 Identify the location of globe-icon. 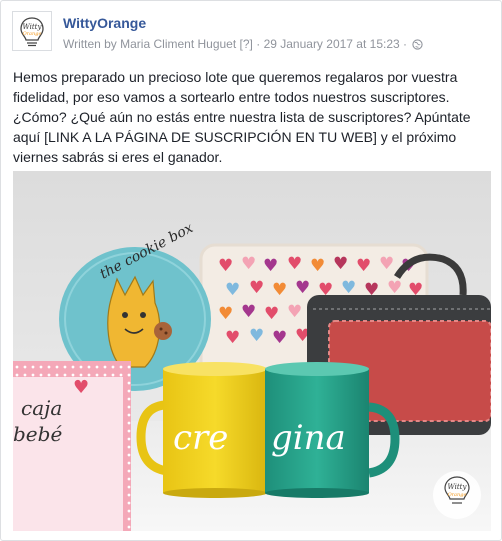
(417, 46).